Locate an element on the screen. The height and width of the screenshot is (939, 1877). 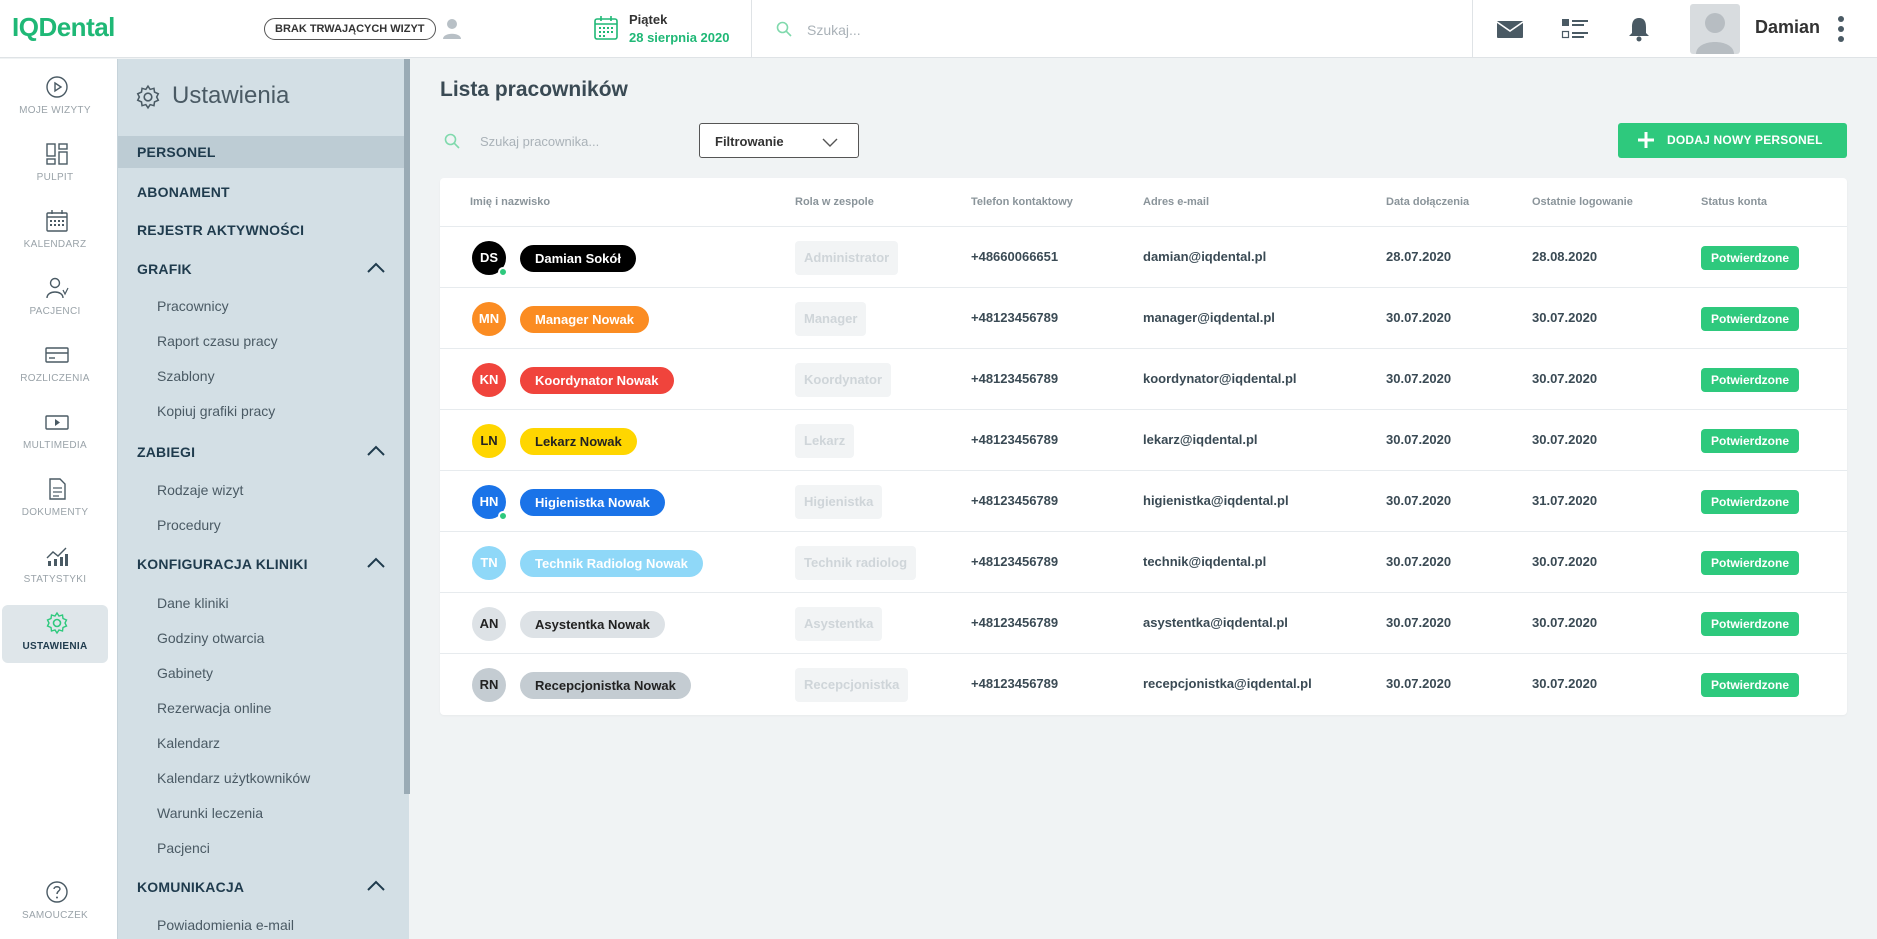
bell-icon is located at coordinates (1639, 29).